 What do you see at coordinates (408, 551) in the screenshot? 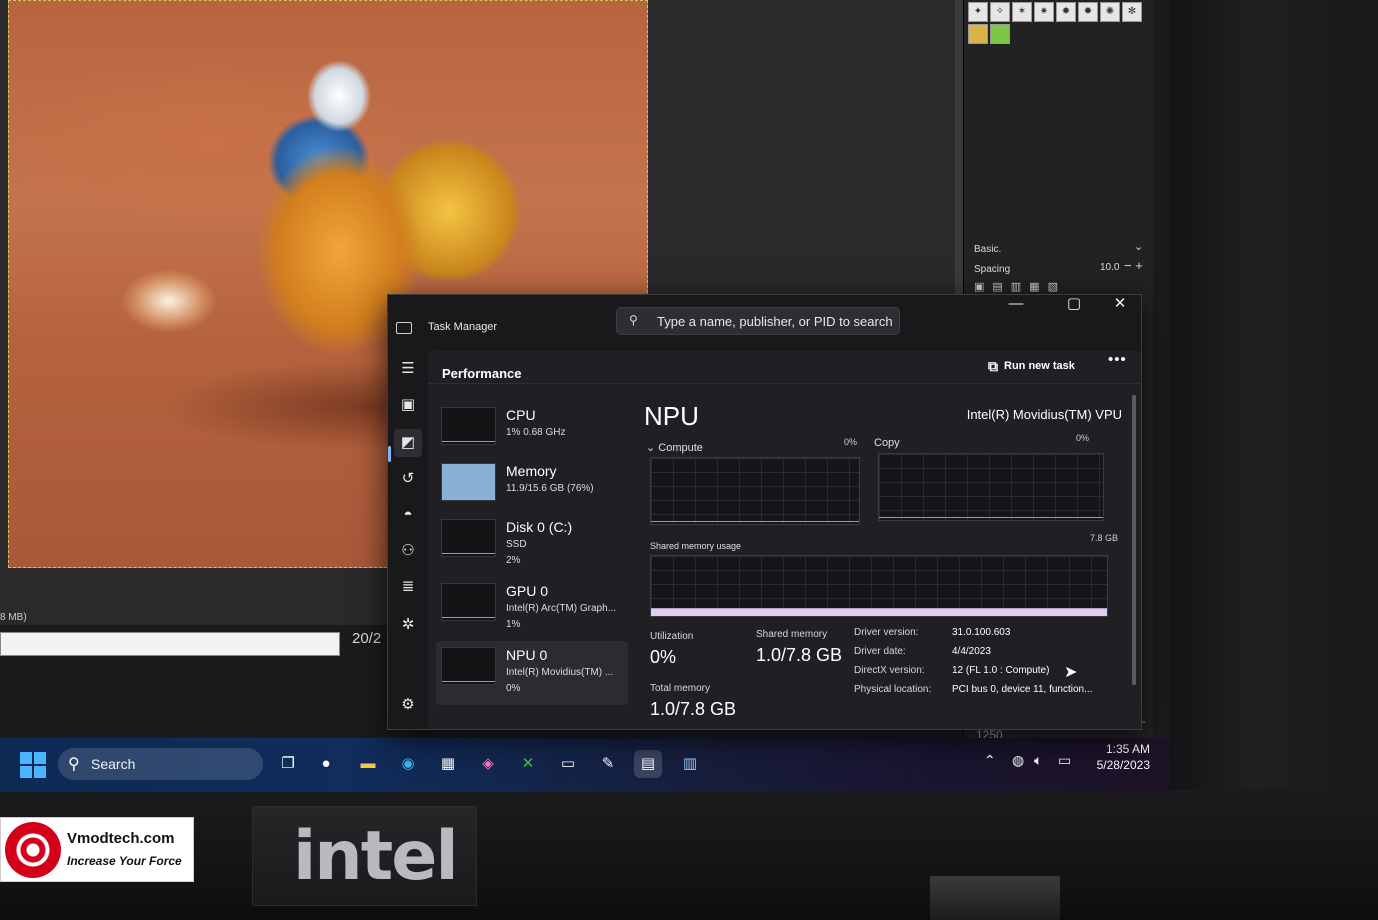
I see `users-icon: ⚇` at bounding box center [408, 551].